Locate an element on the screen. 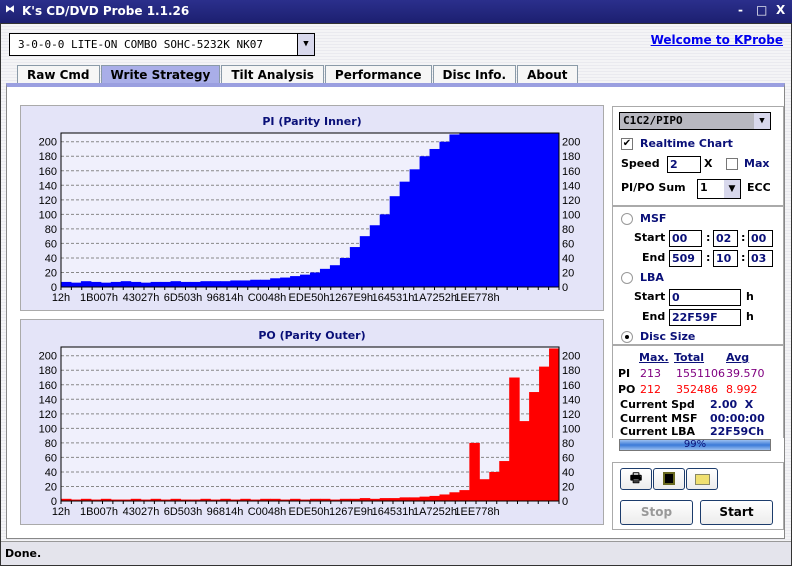  msf-end-sec: 10 is located at coordinates (725, 258).